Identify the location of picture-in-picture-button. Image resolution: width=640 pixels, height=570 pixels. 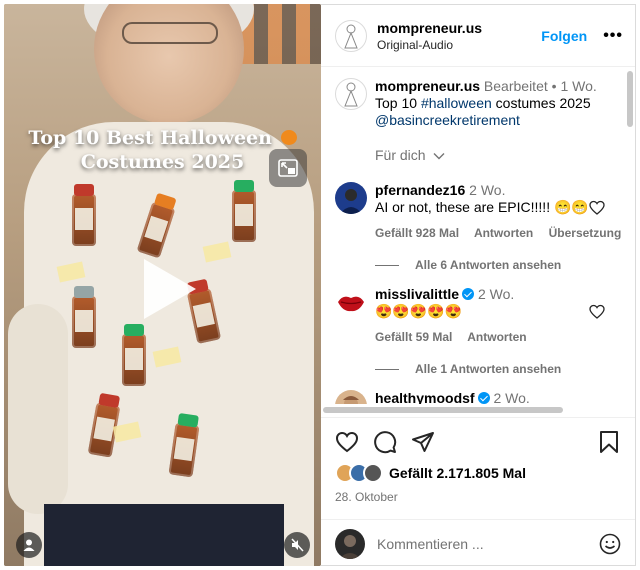
(288, 168).